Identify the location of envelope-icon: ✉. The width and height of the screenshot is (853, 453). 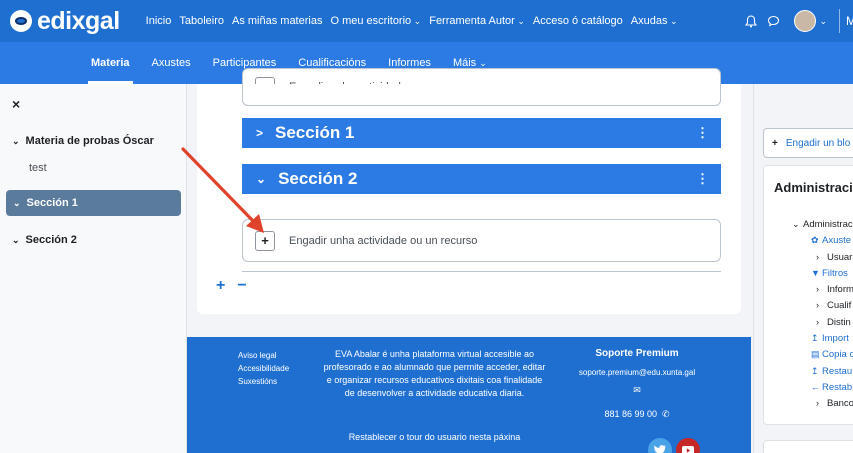
(637, 390).